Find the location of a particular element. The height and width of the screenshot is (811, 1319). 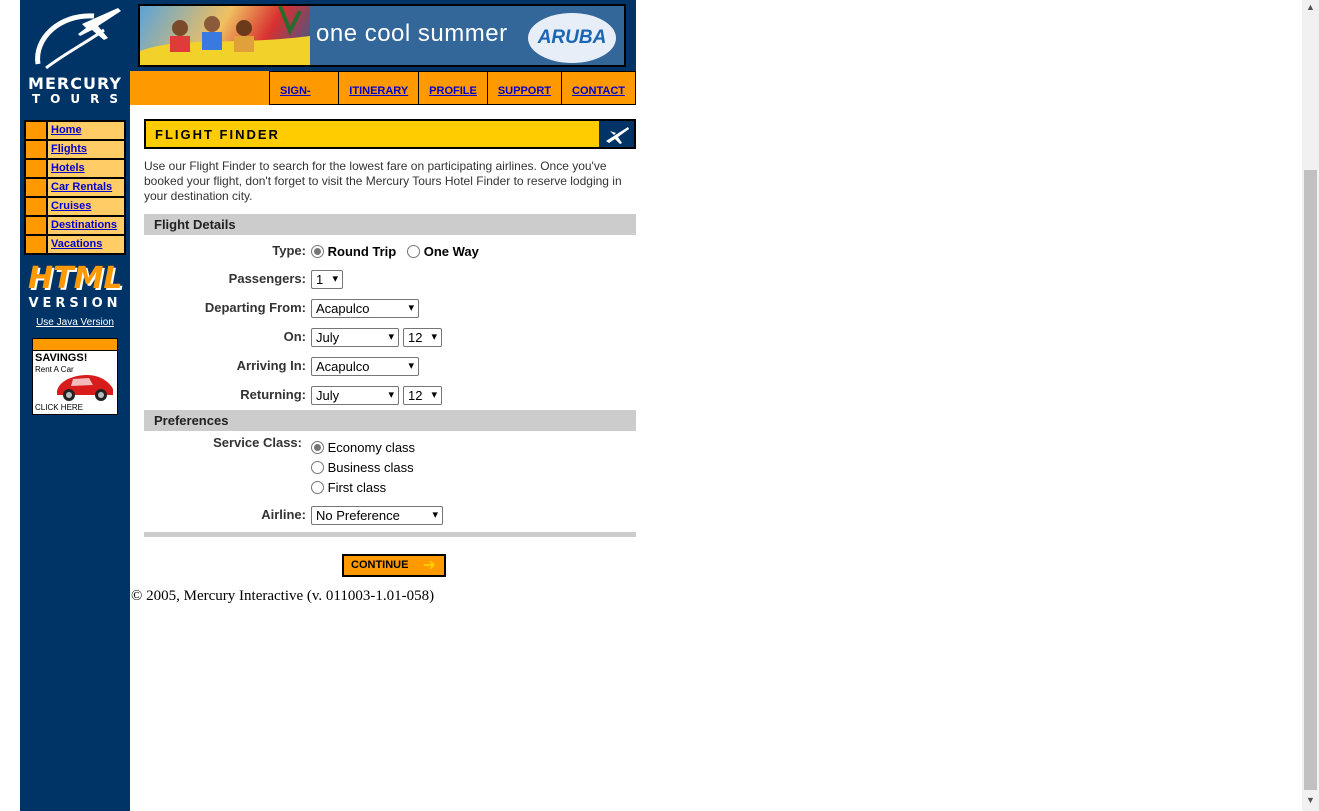

flight-finder-header: FLIGHT FINDER is located at coordinates (390, 134).